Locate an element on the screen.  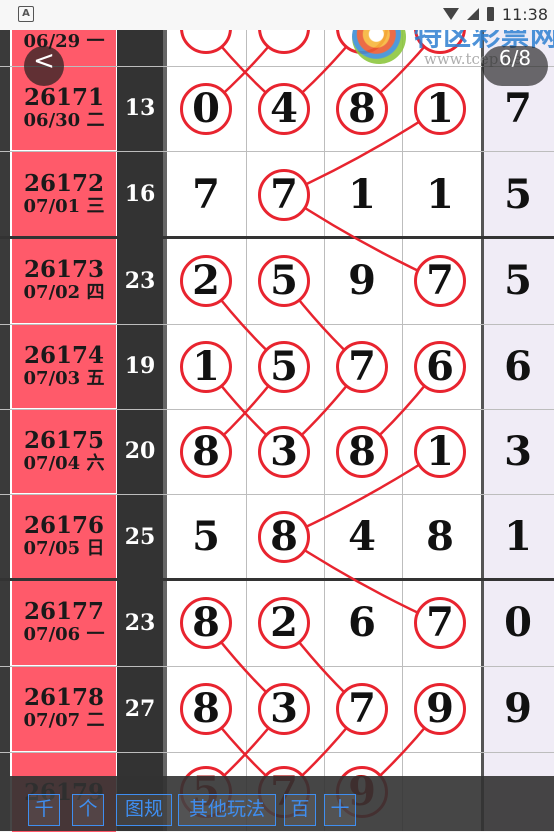
toolbar-button-tugui: 图规 is located at coordinates (144, 810).